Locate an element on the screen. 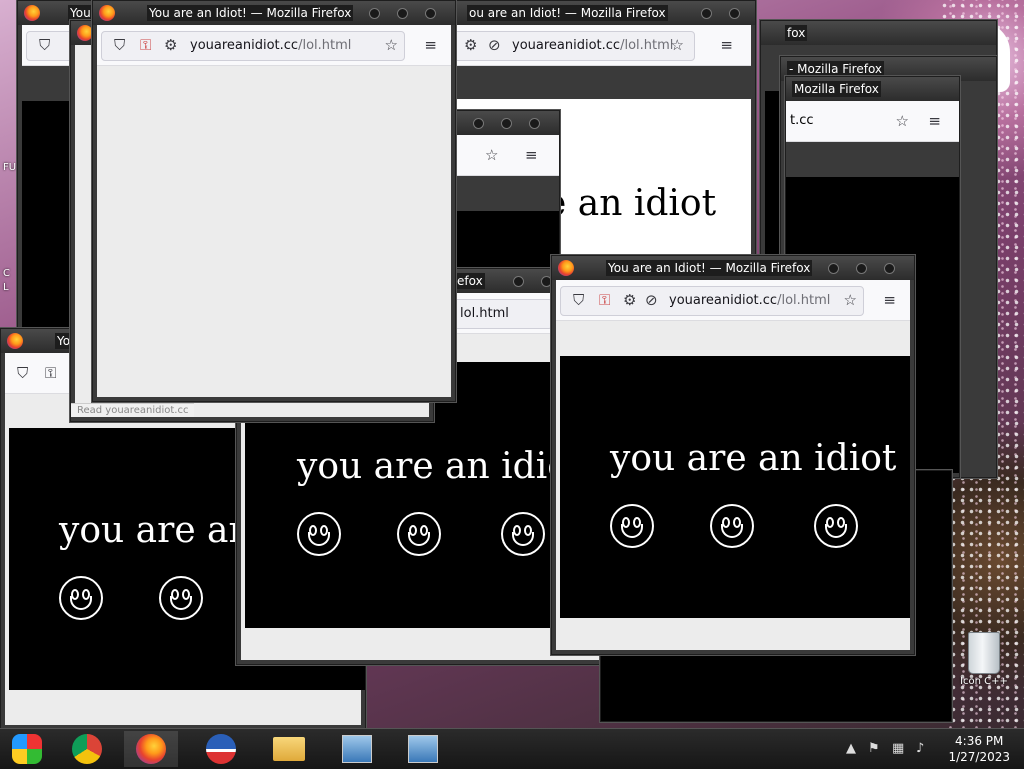 The width and height of the screenshot is (1024, 769). show-hidden-icons: ▲ is located at coordinates (851, 748).